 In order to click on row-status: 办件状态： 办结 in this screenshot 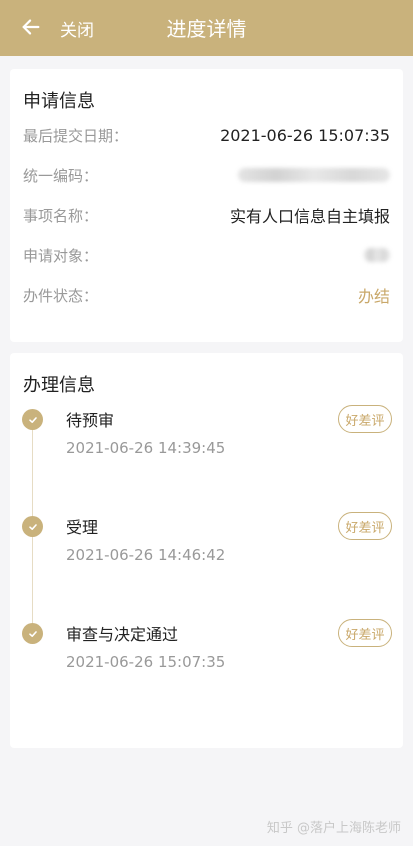, I will do `click(206, 295)`.